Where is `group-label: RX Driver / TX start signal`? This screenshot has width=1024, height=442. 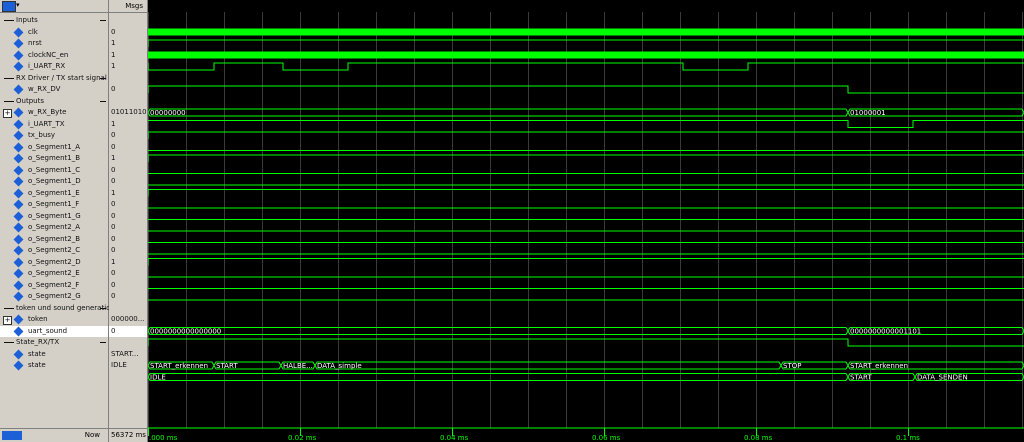
group-label: RX Driver / TX start signal is located at coordinates (61, 77).